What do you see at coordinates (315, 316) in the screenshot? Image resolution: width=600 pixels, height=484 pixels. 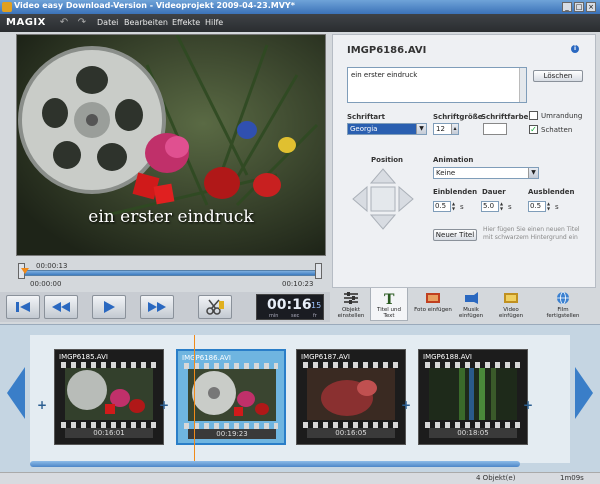 I see `timecode-unit-fr: fr` at bounding box center [315, 316].